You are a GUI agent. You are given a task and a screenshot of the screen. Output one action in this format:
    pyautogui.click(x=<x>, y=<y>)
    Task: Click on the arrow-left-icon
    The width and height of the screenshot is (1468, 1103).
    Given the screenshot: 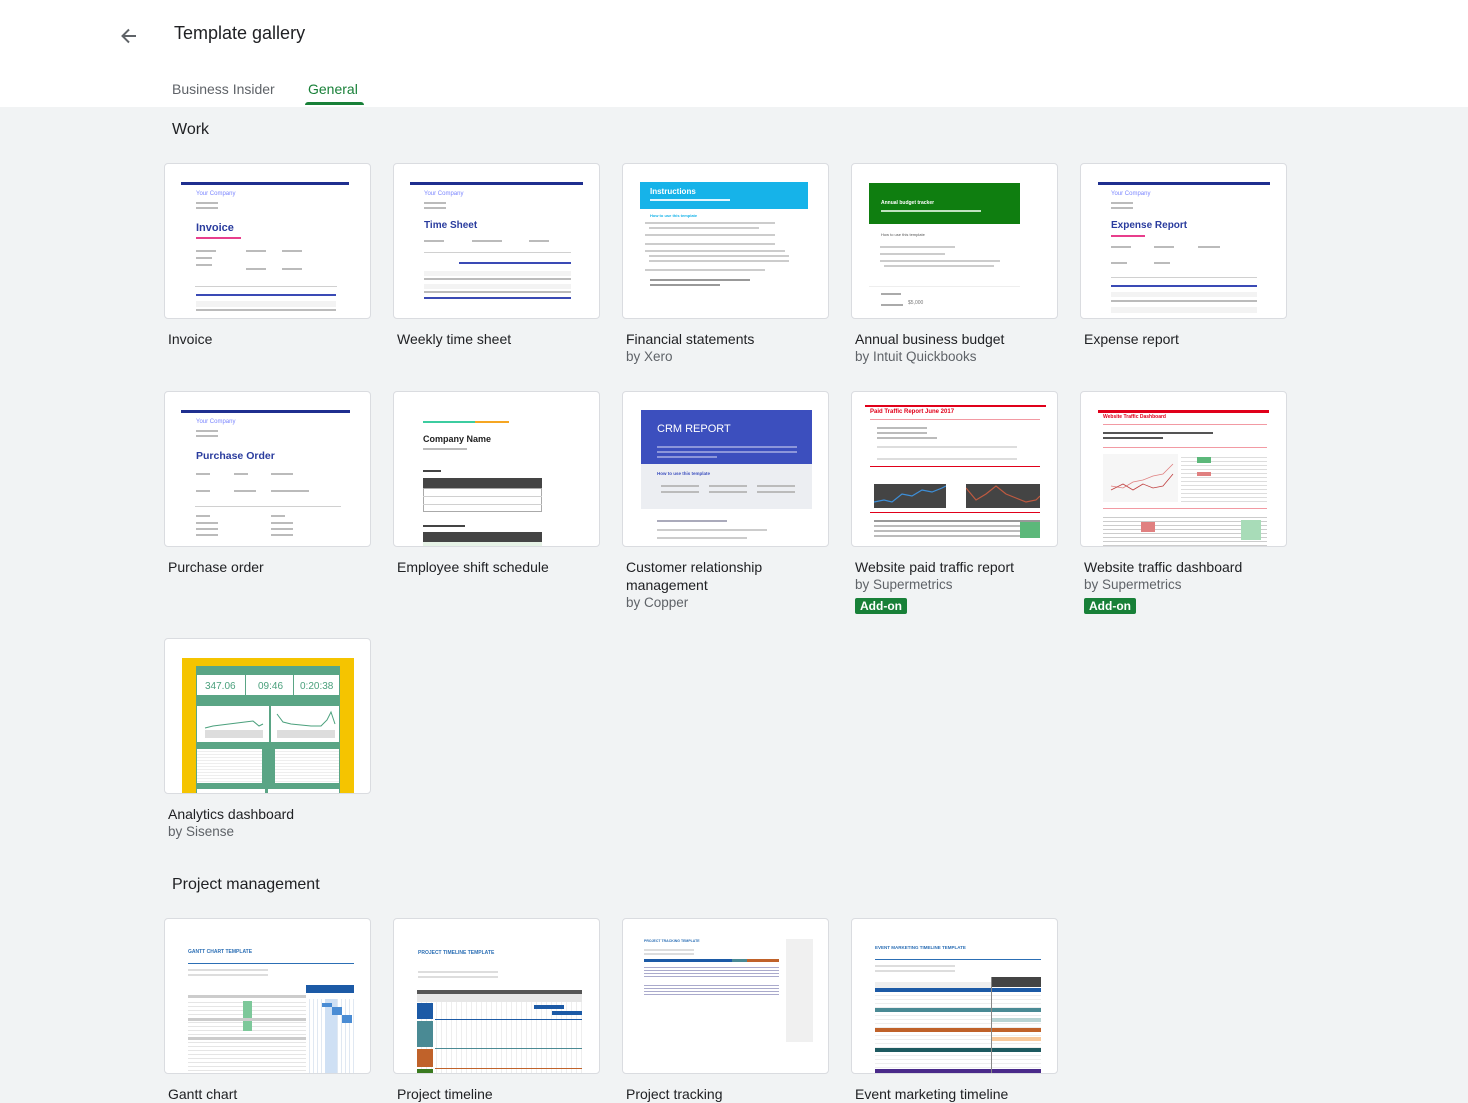 What is the action you would take?
    pyautogui.click(x=128, y=36)
    